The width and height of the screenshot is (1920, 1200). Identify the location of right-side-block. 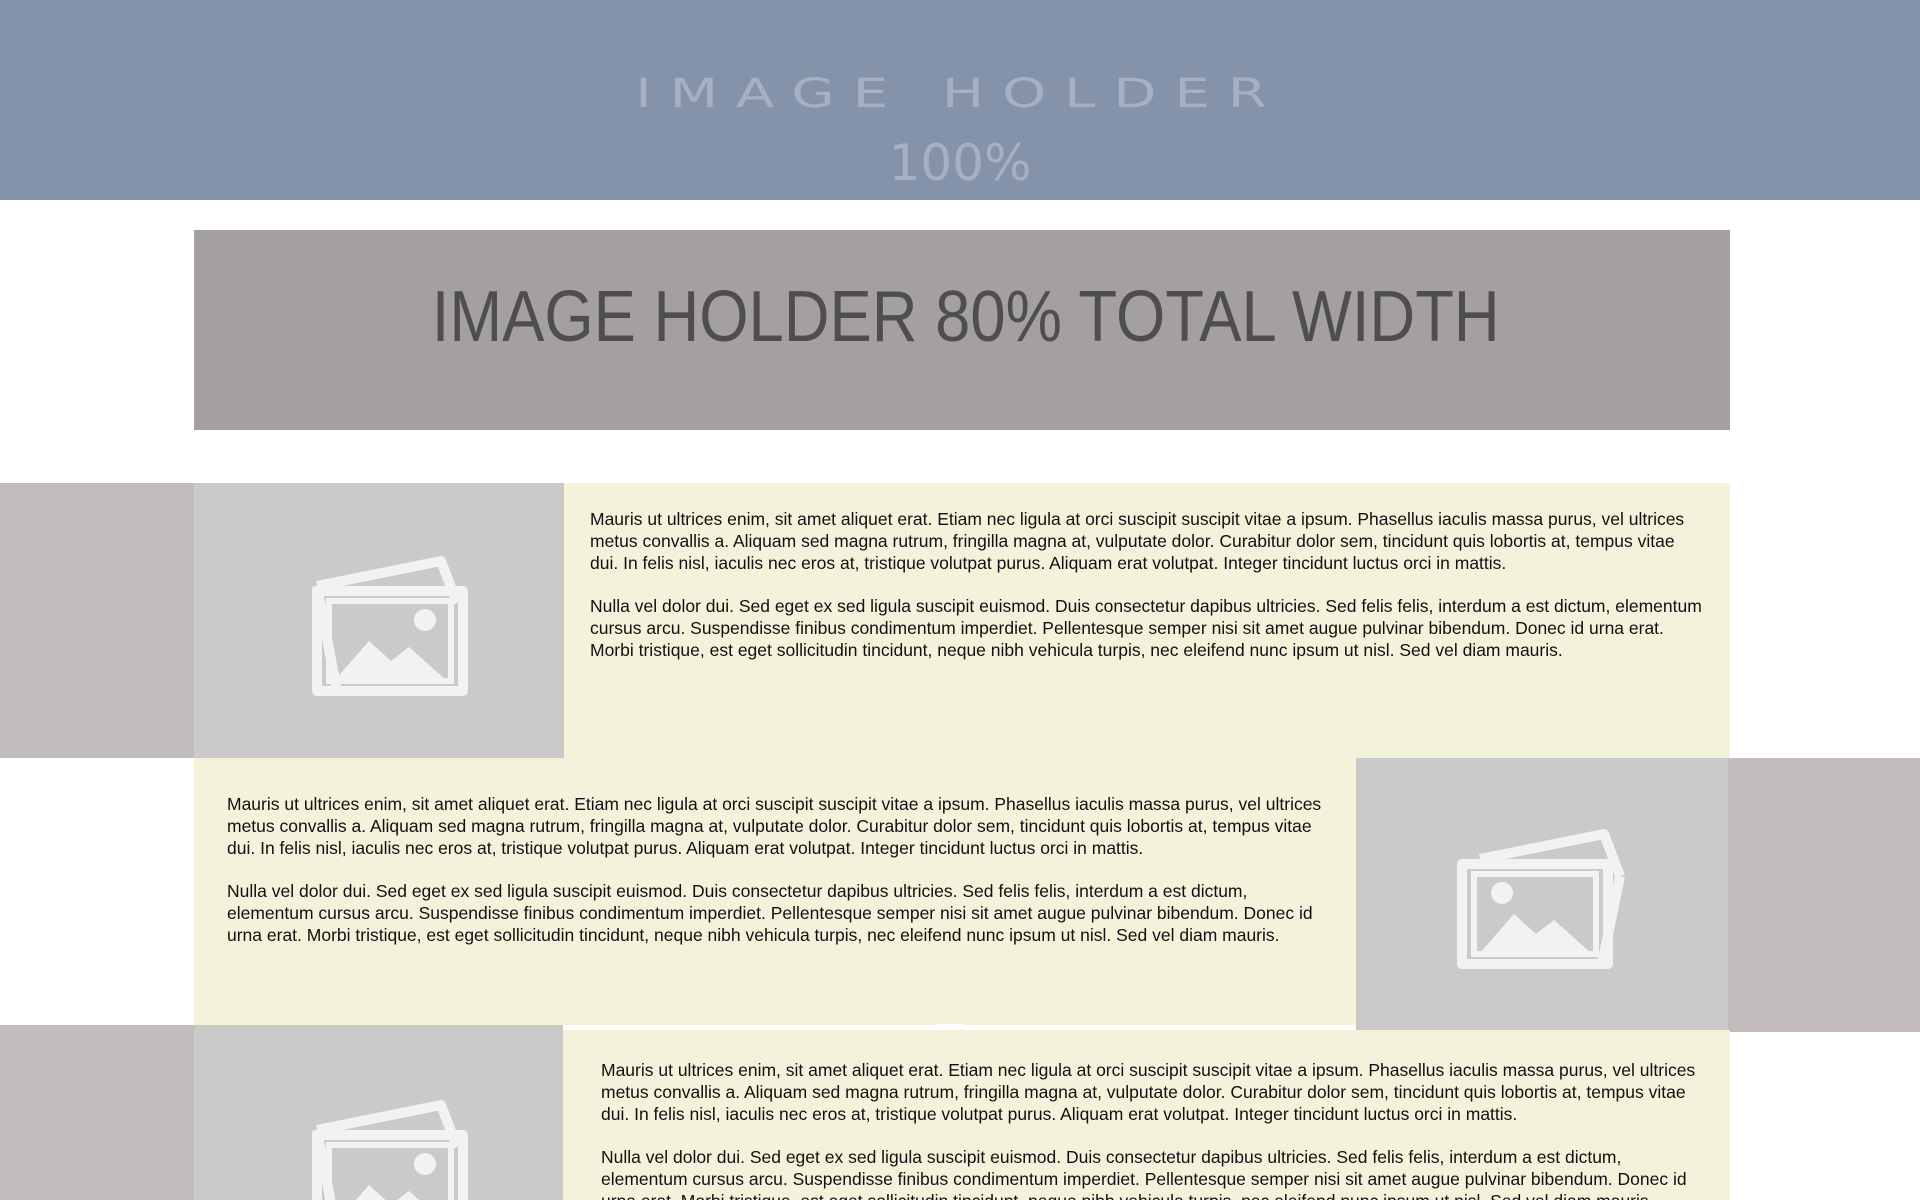
(1824, 895).